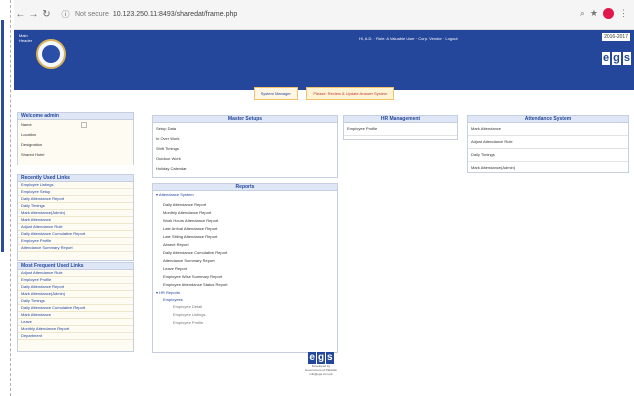 This screenshot has width=634, height=396. Describe the element at coordinates (321, 374) in the screenshot. I see `footer-line: info@egs.com.pk` at that location.